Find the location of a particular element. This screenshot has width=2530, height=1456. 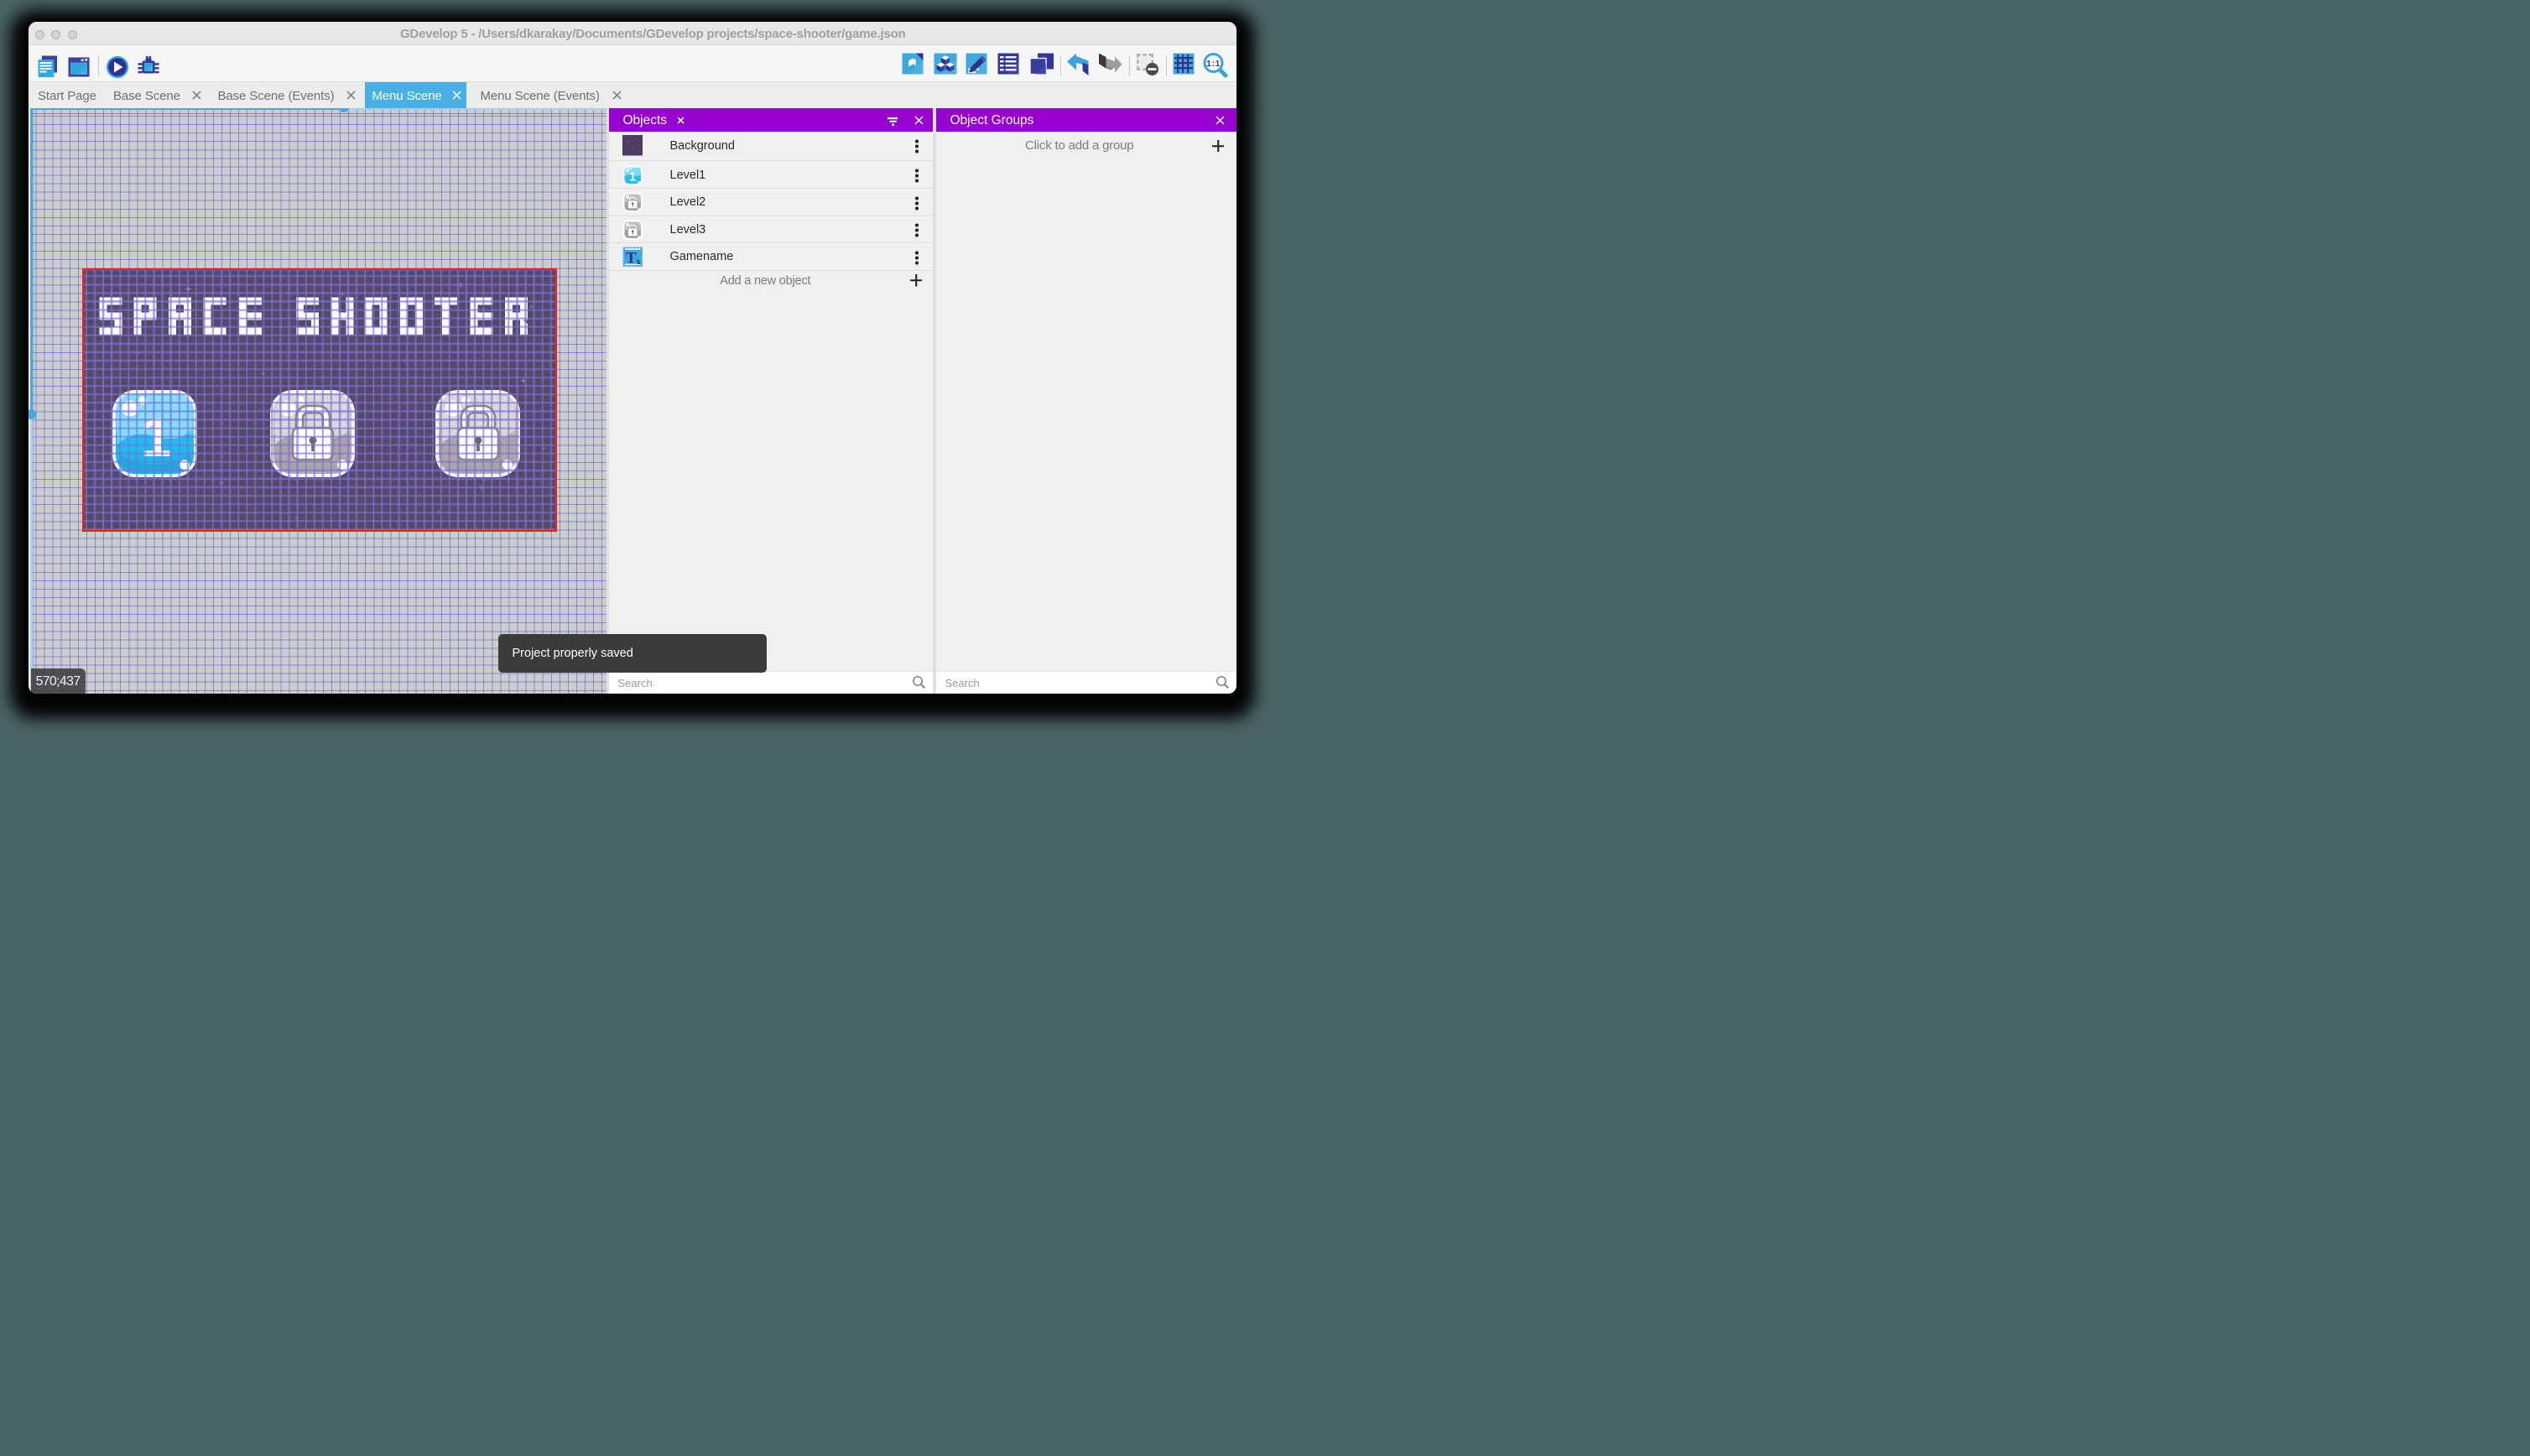

svg-text: 1 is located at coordinates (632, 177).